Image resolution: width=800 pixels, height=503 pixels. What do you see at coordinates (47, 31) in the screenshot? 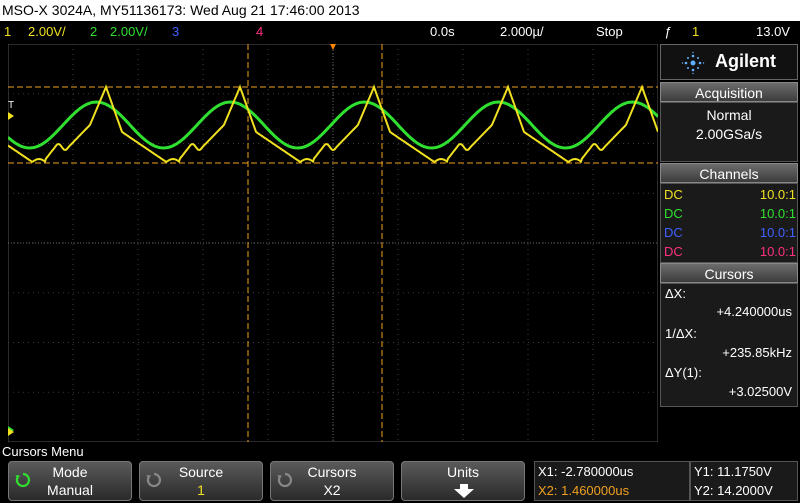
I see `ch1-scale: 2.00V/` at bounding box center [47, 31].